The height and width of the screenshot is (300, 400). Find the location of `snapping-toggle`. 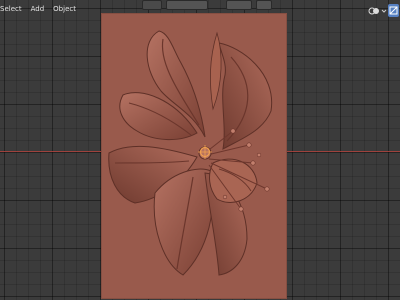

snapping-toggle is located at coordinates (239, 5).